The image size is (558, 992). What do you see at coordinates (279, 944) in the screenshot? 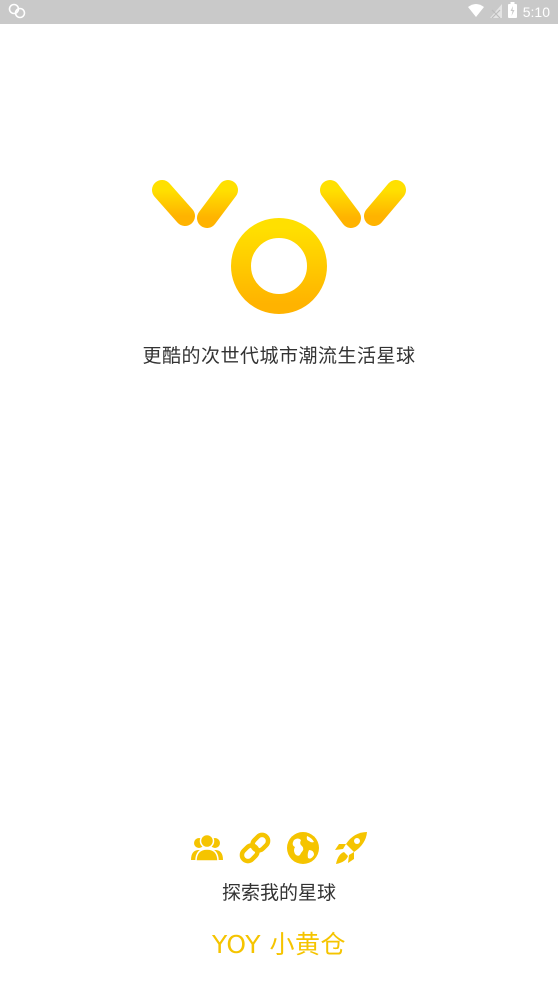
I see `brand-name: YOY 小黄仓` at bounding box center [279, 944].